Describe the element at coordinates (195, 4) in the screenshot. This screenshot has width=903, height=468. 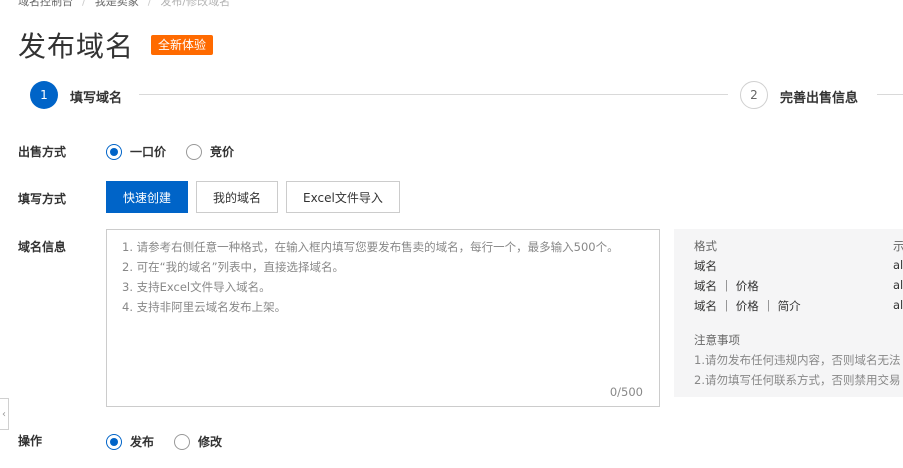
I see `breadcrumb-current: 发布/修改域名` at that location.